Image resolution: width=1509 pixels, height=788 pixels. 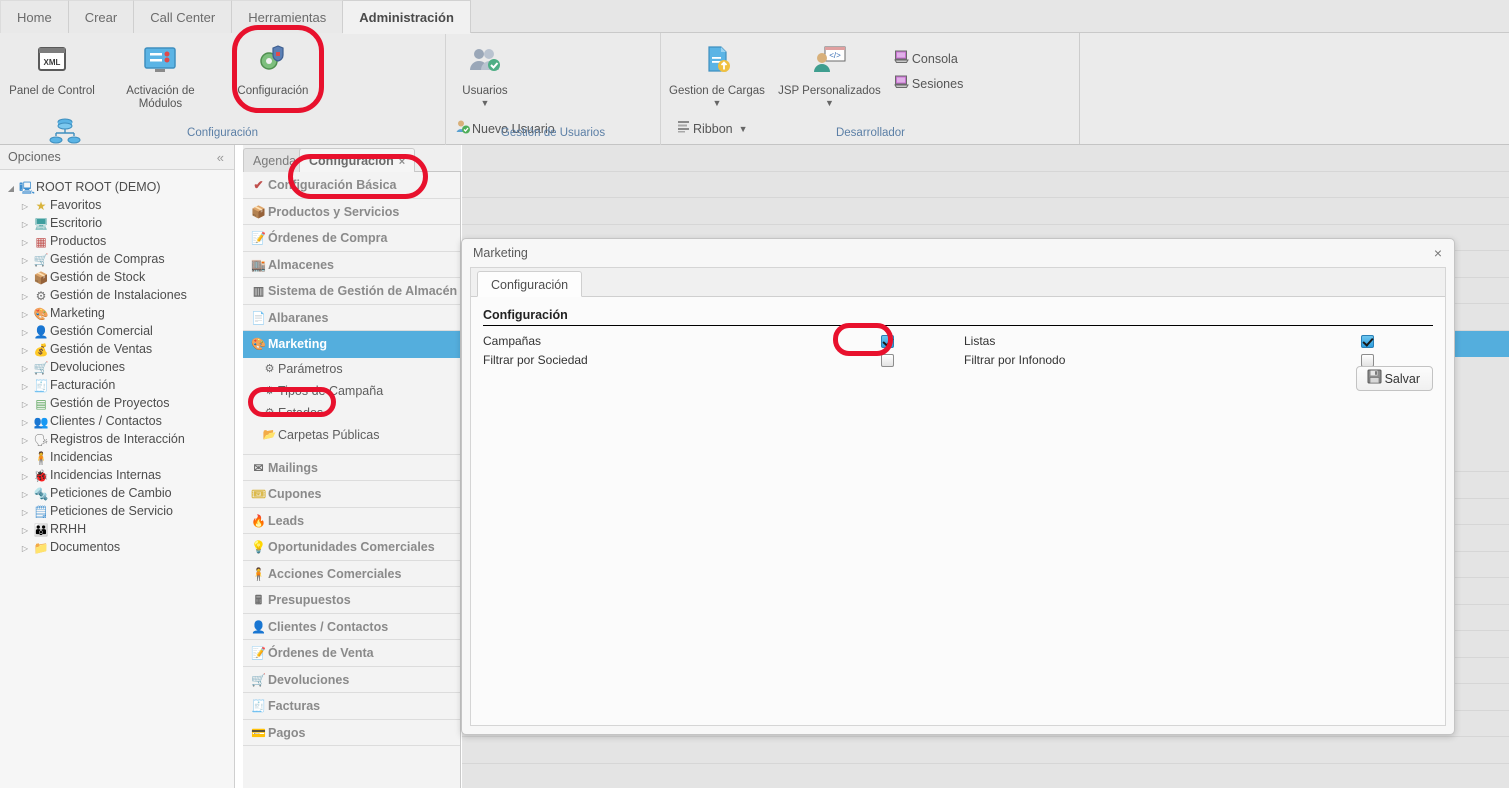 I want to click on tree-node-favoritos: ▷ ★ Favoritos, so click(x=117, y=205).